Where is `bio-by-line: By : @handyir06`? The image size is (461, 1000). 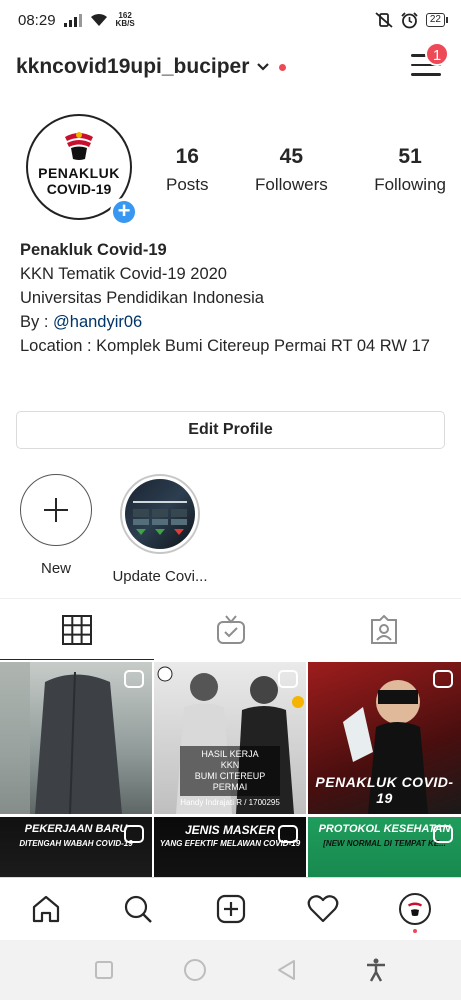
bio-by-line: By : @handyir06 is located at coordinates (232, 322).